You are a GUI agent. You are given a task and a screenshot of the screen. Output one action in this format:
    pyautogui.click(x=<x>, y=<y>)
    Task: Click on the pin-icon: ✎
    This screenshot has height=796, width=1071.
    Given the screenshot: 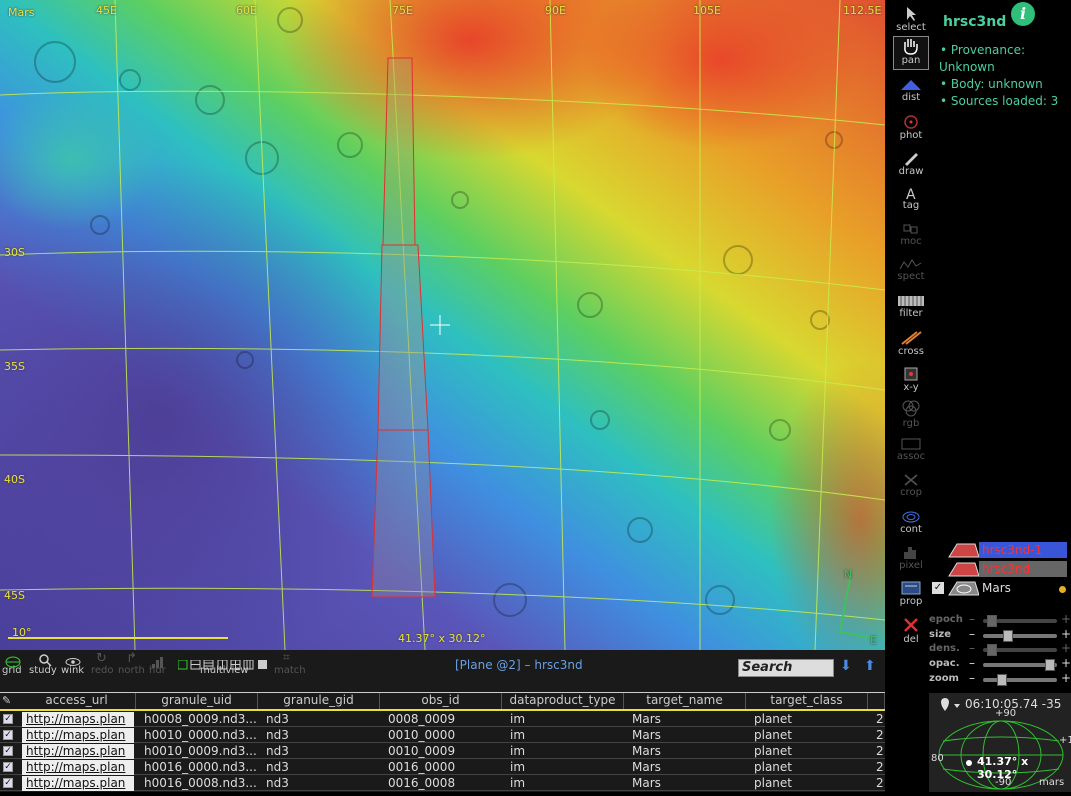 What is the action you would take?
    pyautogui.click(x=10, y=701)
    